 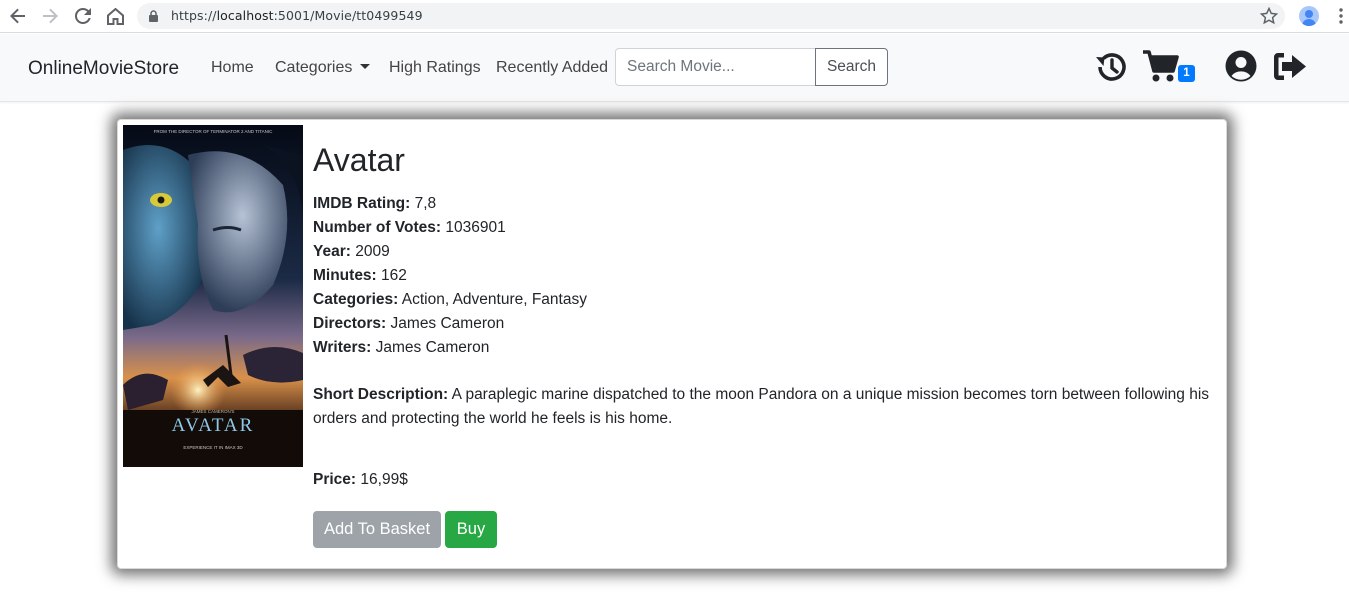 I want to click on history-icon, so click(x=1111, y=67).